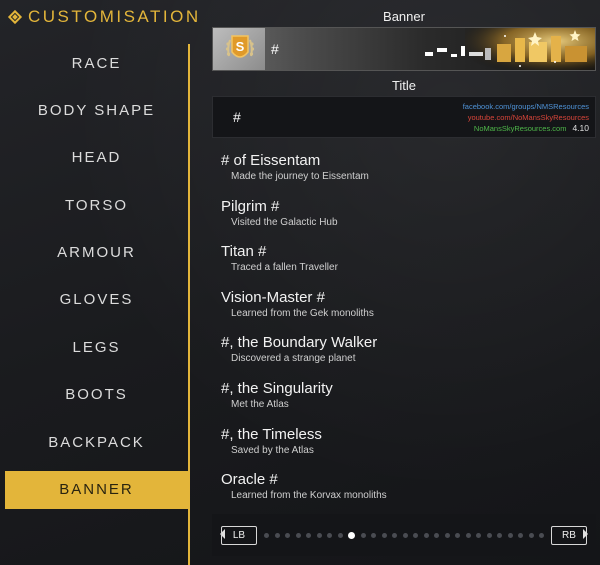  I want to click on banner-section-label: Banner, so click(404, 16).